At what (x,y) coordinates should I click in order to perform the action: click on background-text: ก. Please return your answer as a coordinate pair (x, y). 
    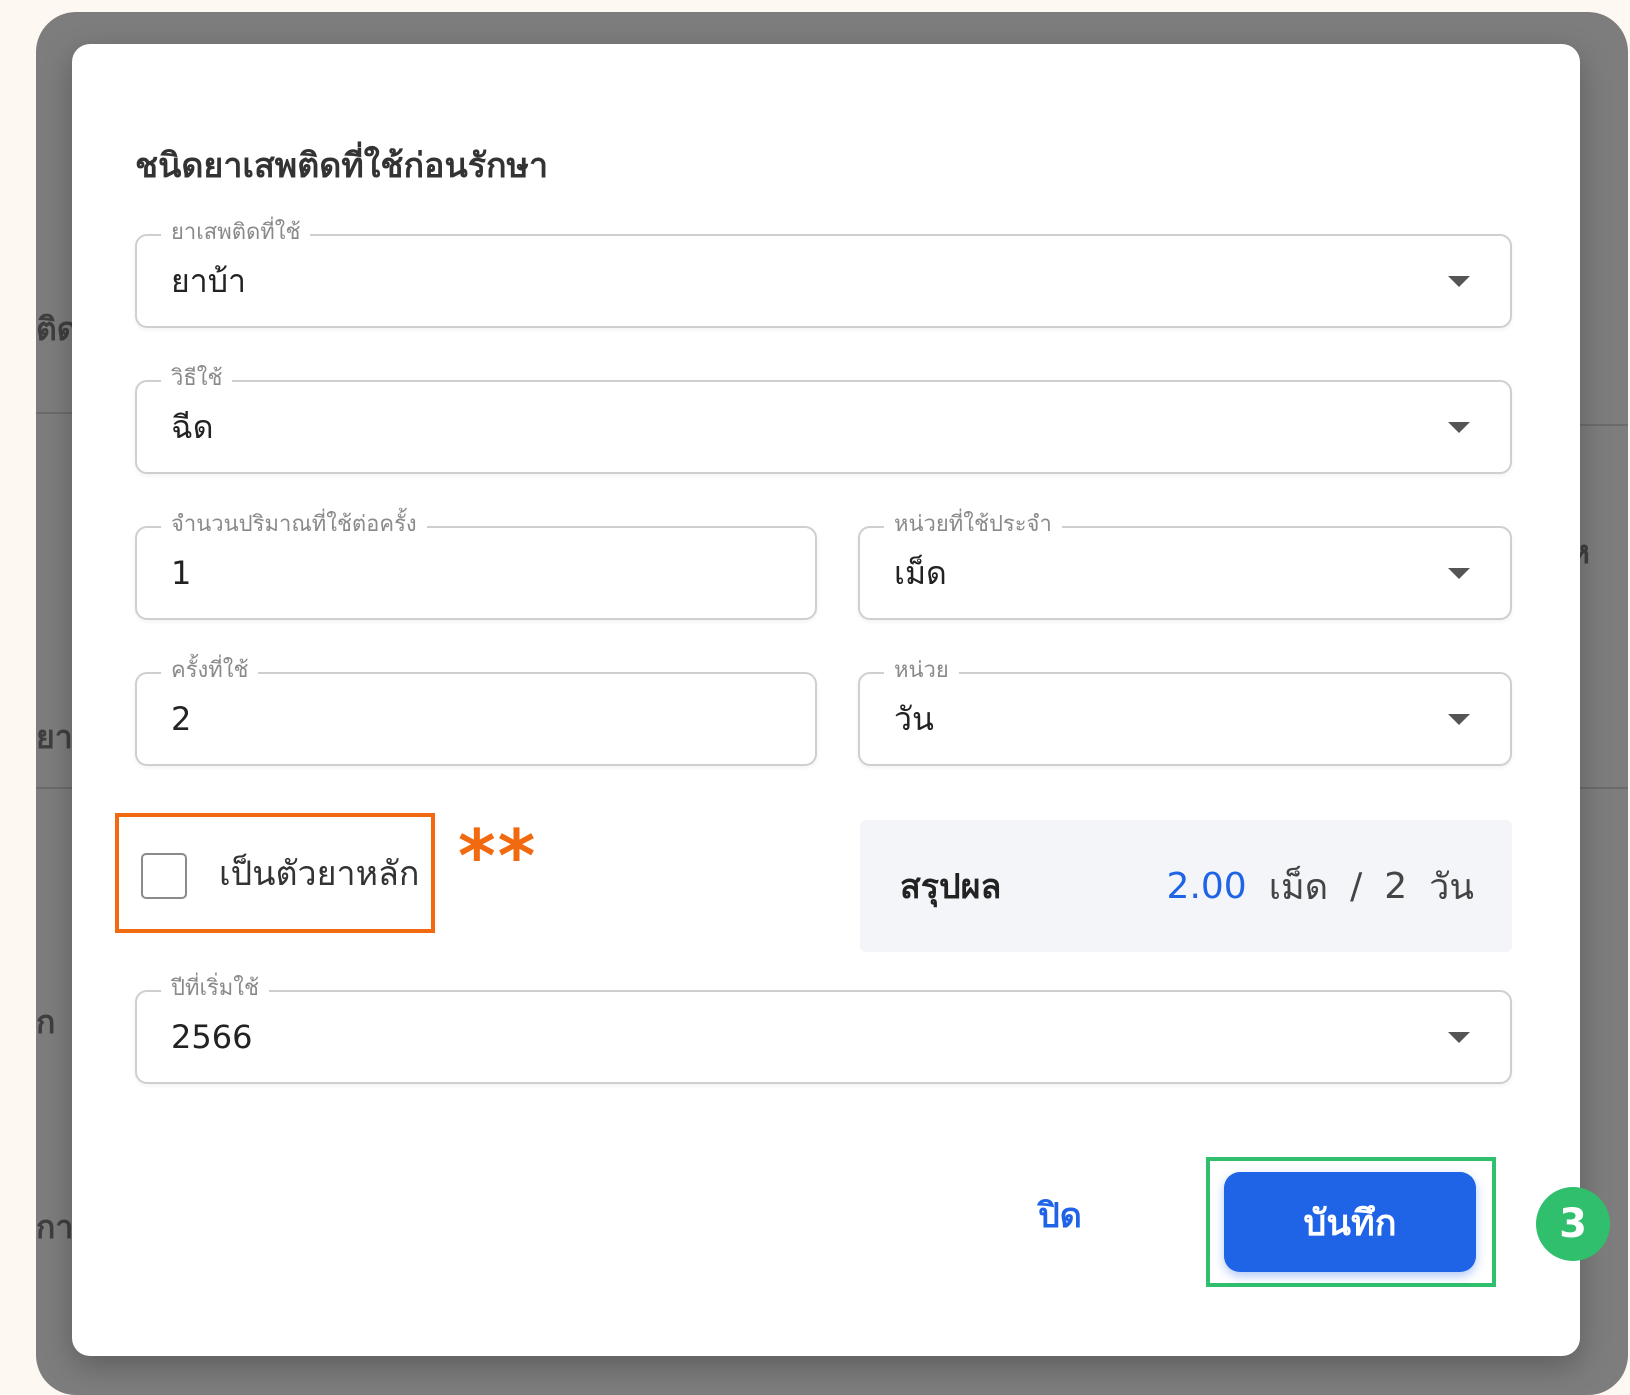
    Looking at the image, I should click on (46, 1022).